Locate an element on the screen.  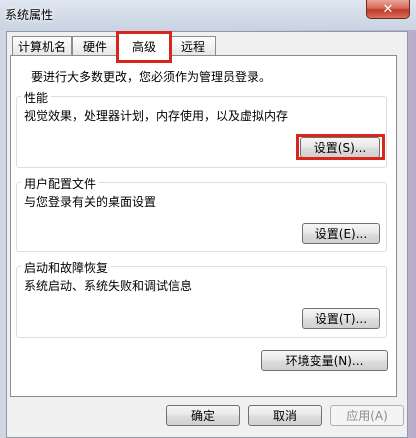
tab-label: 计算机名 is located at coordinates (41, 47).